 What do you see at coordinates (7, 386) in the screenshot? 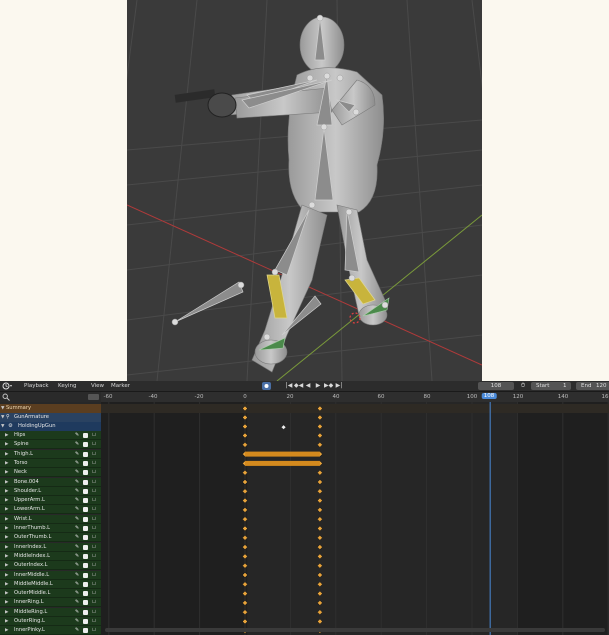
I see `clock-icon` at bounding box center [7, 386].